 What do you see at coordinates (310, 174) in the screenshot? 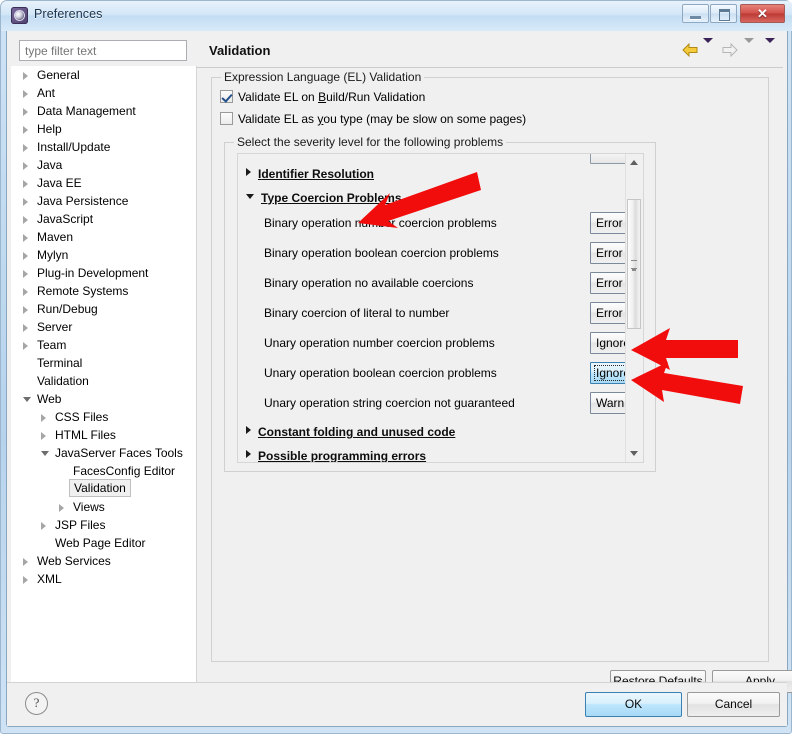
I see `severity-category-row: Identifier Resolution` at bounding box center [310, 174].